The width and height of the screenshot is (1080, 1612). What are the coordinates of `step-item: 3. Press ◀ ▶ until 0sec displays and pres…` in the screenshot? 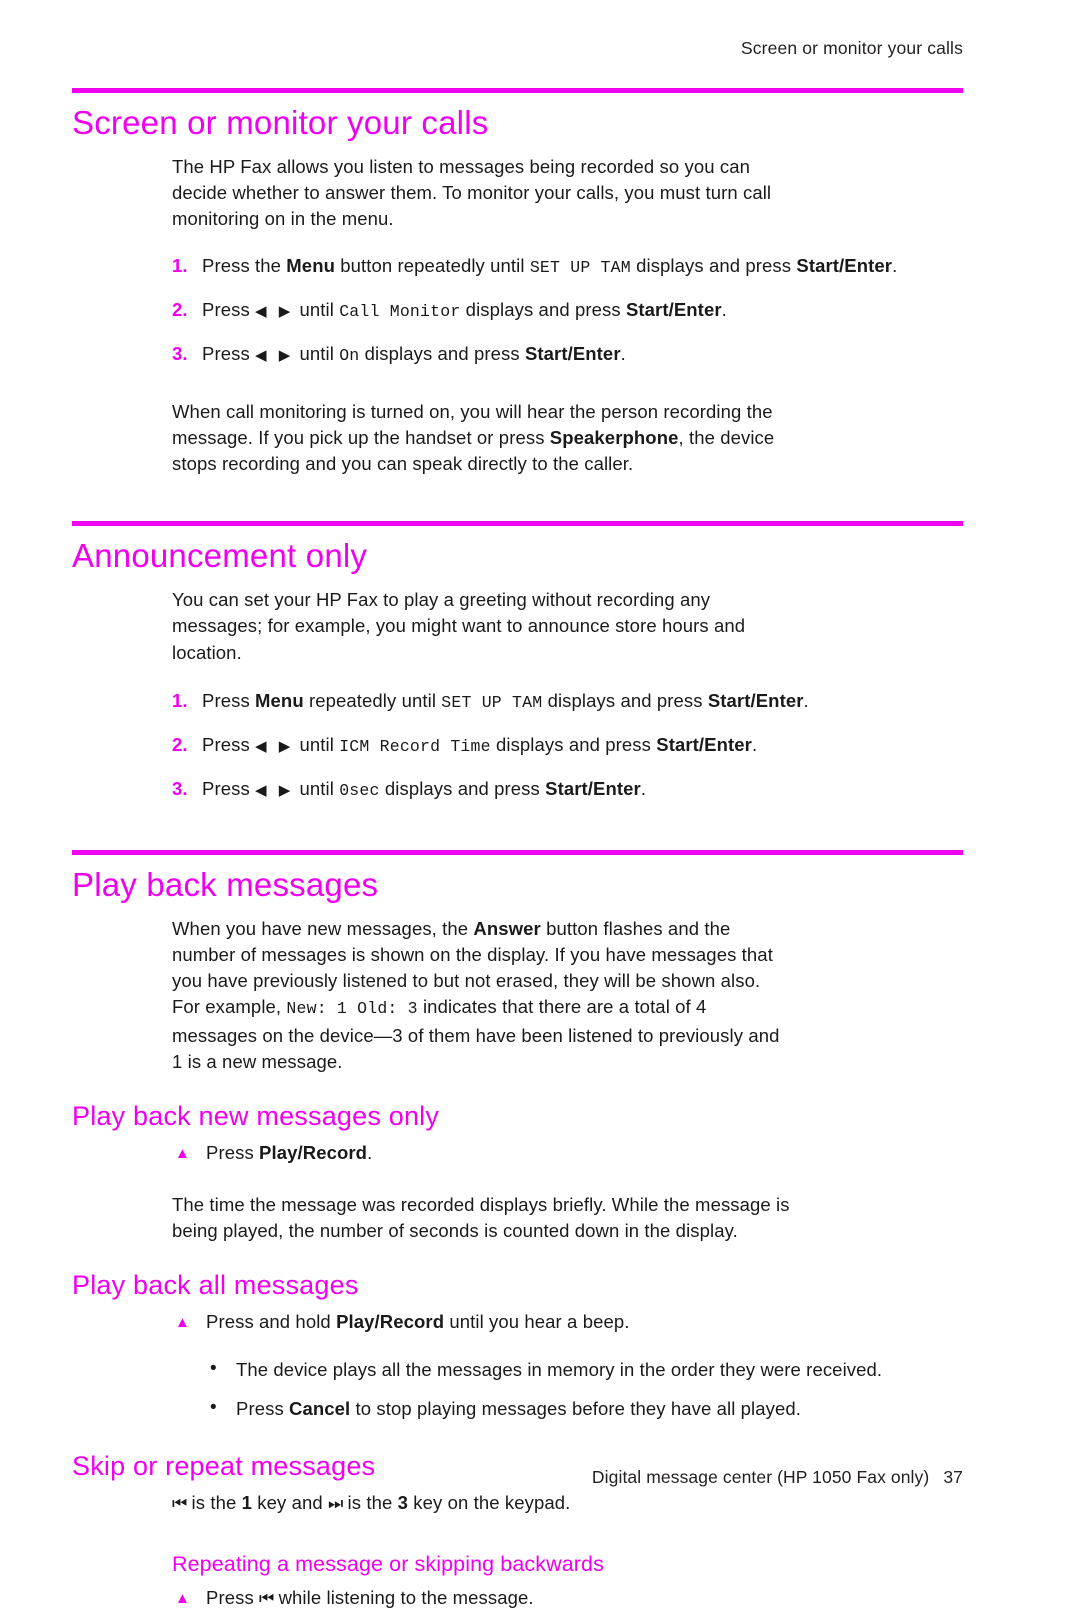 It's located at (626, 790).